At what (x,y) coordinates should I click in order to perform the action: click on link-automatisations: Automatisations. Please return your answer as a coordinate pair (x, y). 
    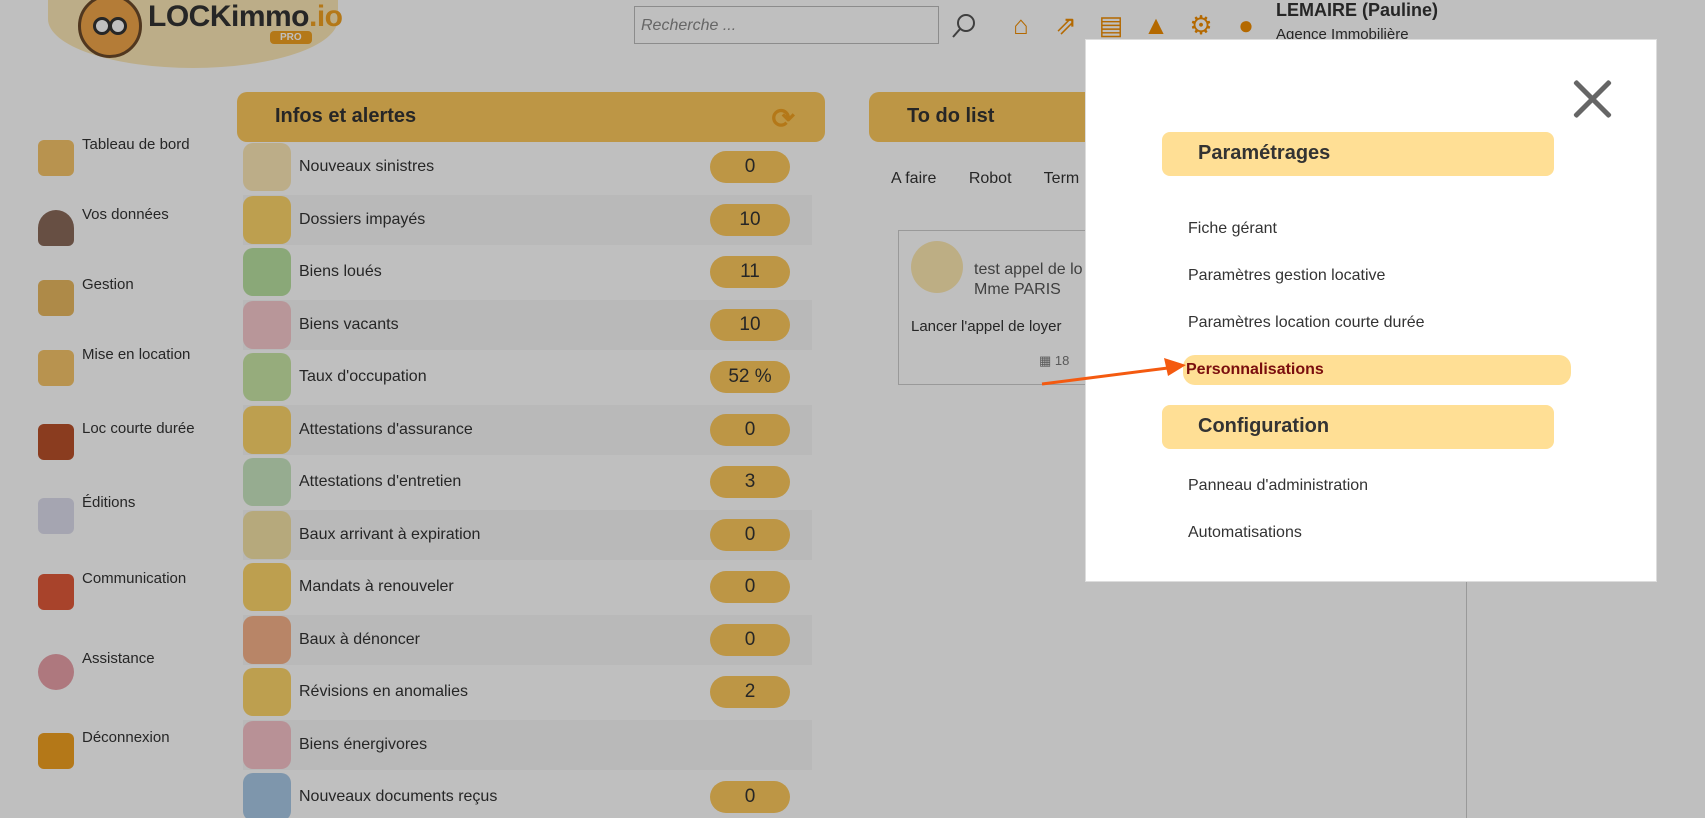
    Looking at the image, I should click on (1245, 533).